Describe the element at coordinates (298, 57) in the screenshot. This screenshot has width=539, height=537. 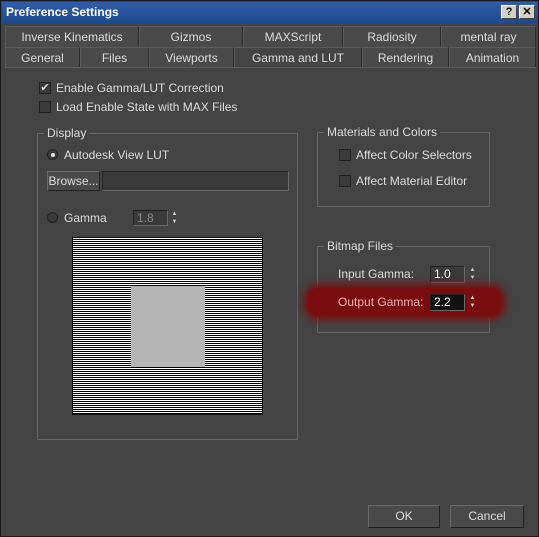
I see `tab-gamma-and-lut: Gamma and LUT` at that location.